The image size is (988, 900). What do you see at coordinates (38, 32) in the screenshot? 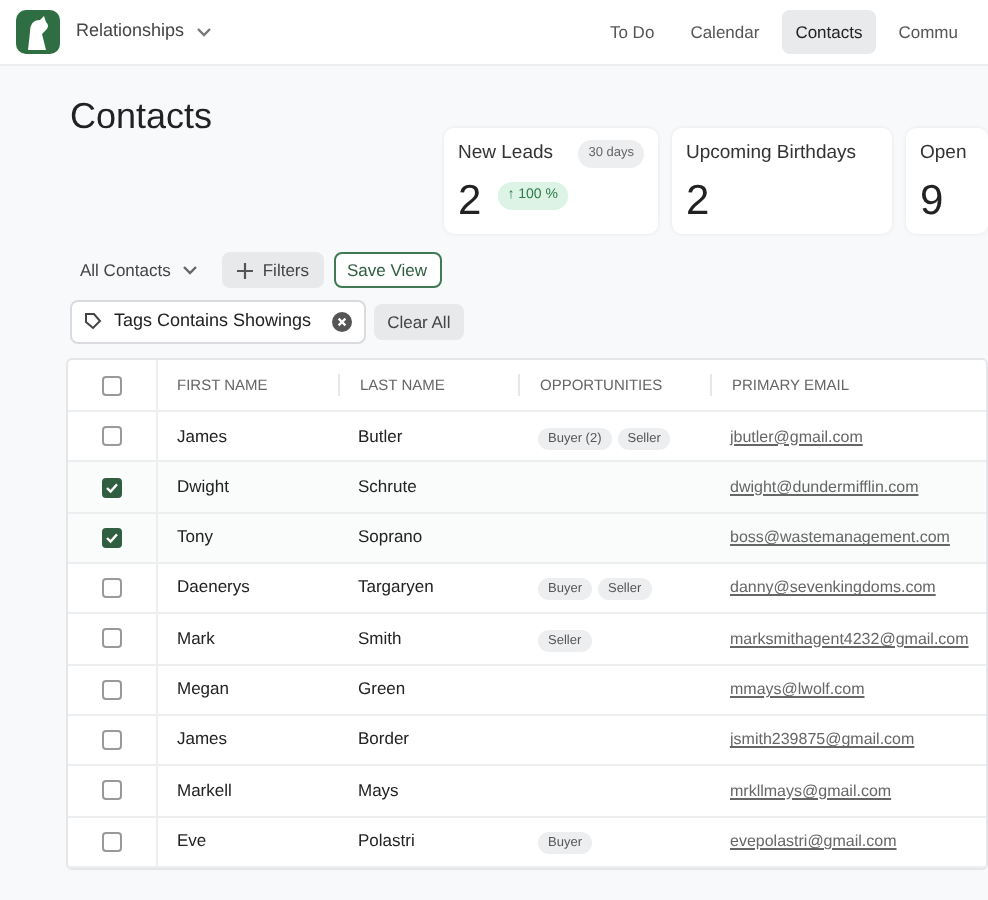
I see `app-logo` at bounding box center [38, 32].